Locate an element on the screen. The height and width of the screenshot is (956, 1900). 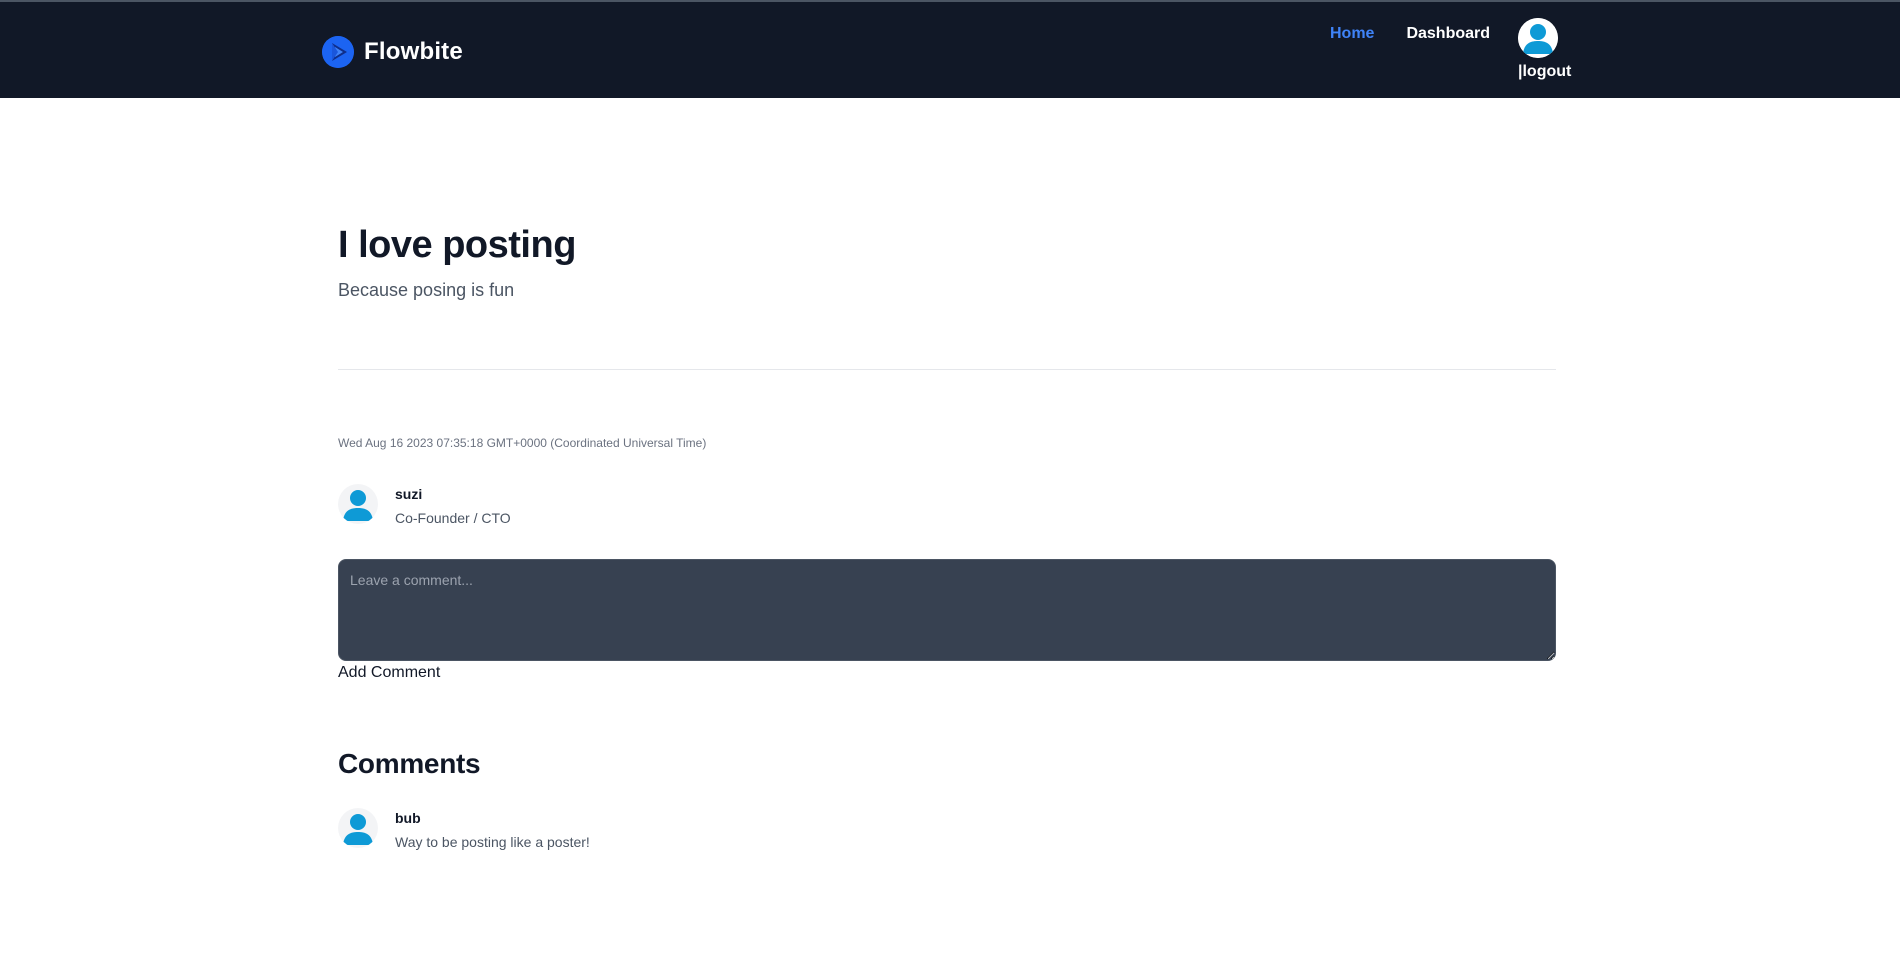
comment-input is located at coordinates (947, 610).